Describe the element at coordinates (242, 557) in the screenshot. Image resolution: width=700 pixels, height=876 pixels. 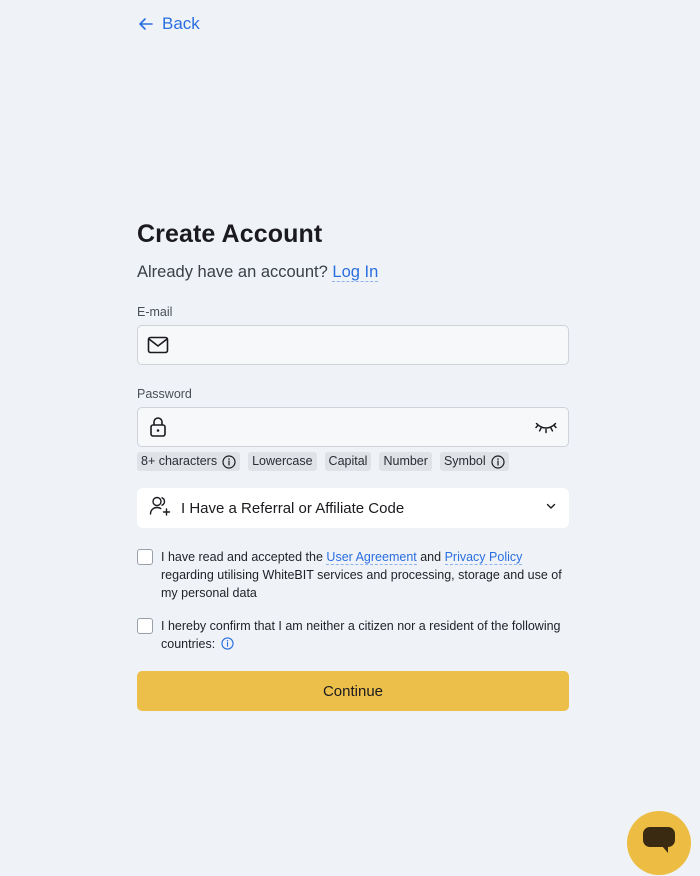
I see `agreement-text-part: I have read and accepted the` at that location.